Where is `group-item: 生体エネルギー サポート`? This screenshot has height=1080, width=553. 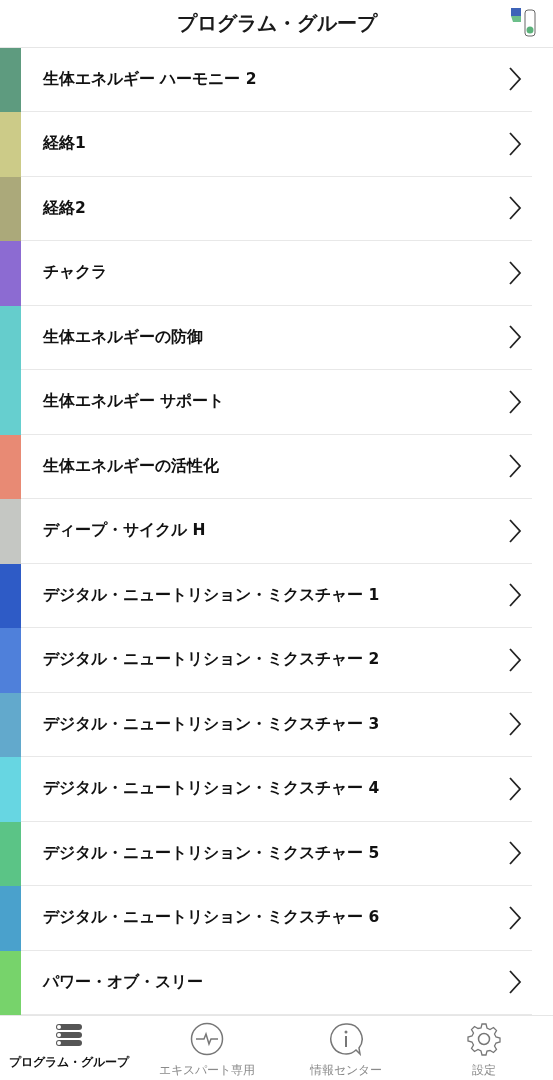
group-item: 生体エネルギー サポート is located at coordinates (275, 402).